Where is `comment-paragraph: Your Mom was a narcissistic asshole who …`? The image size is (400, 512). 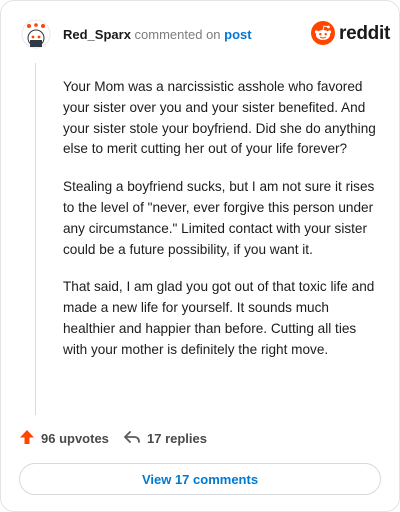
comment-paragraph: Your Mom was a narcissistic asshole who … is located at coordinates (219, 118).